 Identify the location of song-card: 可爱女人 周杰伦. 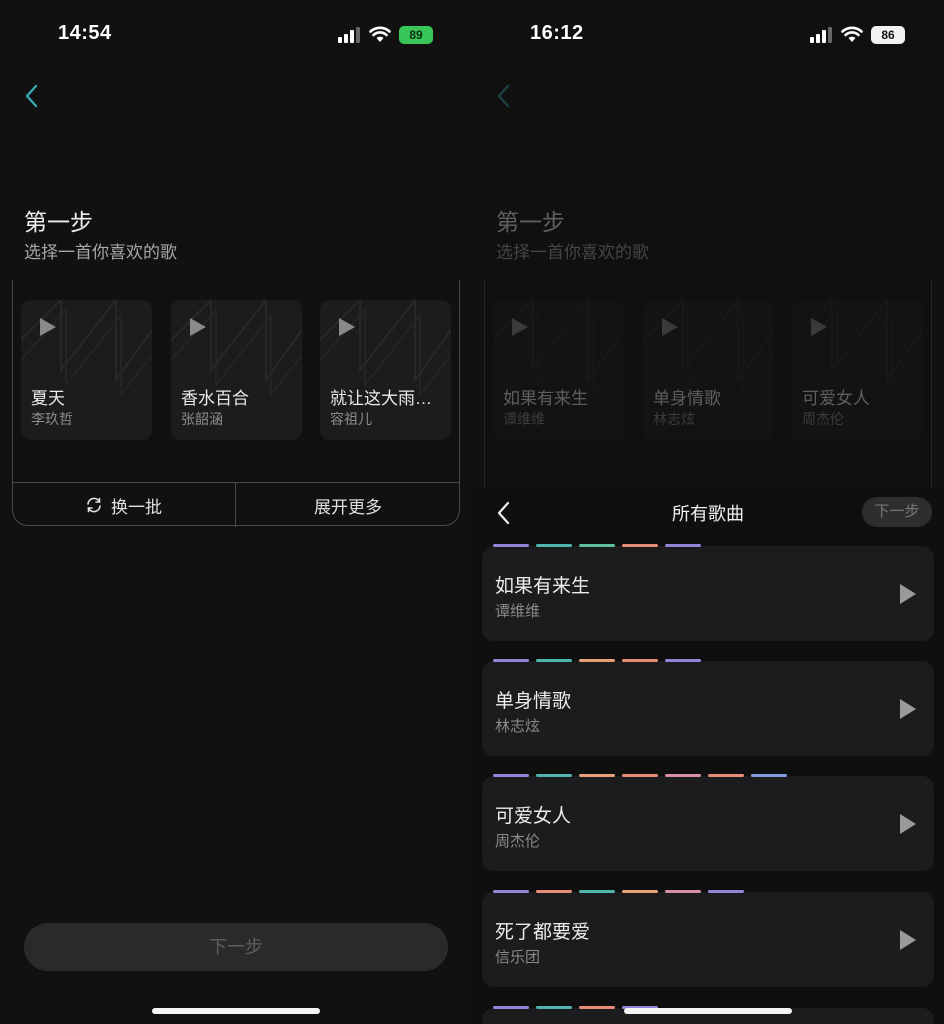
(857, 370).